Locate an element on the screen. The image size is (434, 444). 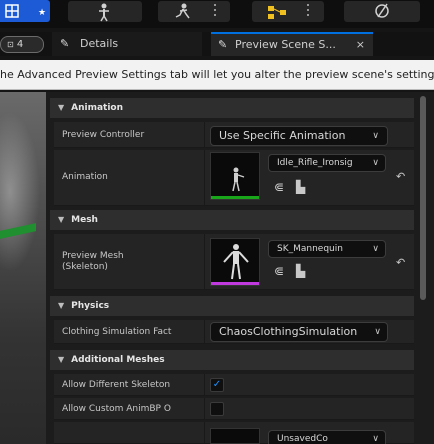
category-mesh-title: Mesh is located at coordinates (84, 220).